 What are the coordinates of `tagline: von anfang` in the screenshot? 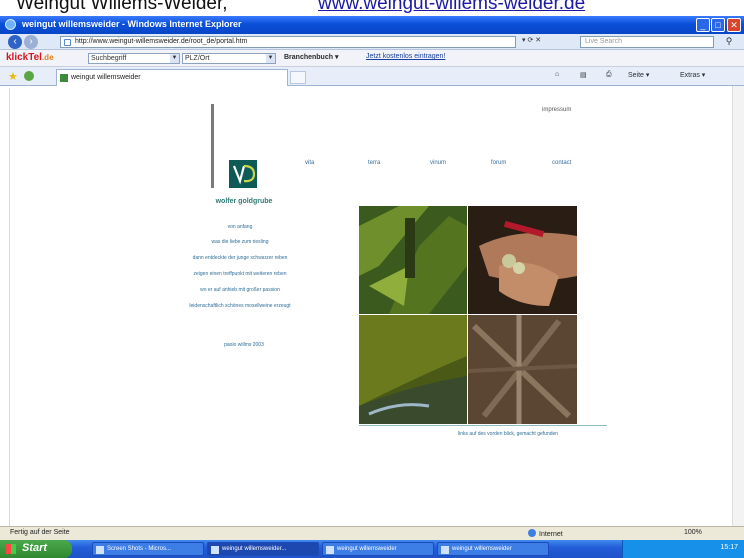 It's located at (240, 227).